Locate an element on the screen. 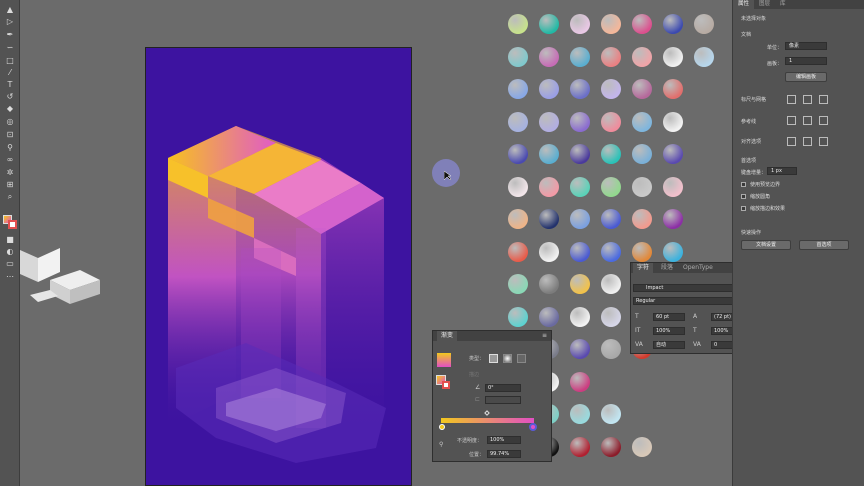  gradient-midpoint-handle is located at coordinates (487, 413).